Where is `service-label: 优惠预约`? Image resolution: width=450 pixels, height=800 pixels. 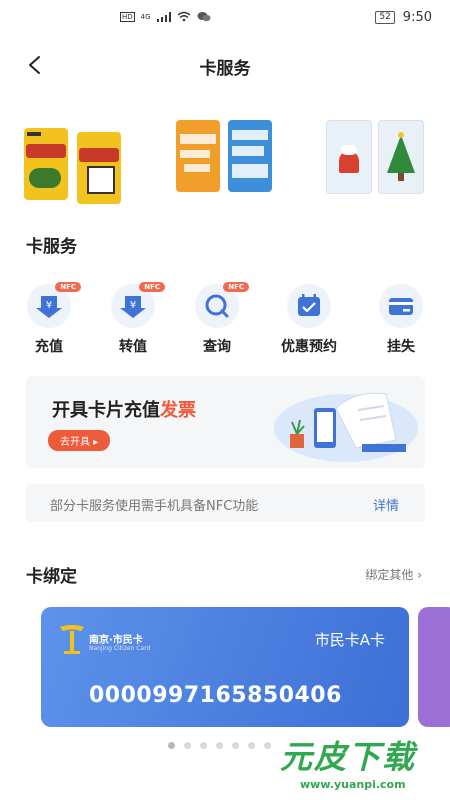
service-label: 优惠预约 is located at coordinates (309, 347).